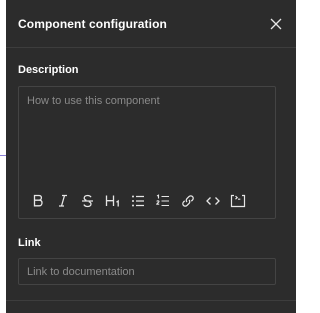  Describe the element at coordinates (93, 101) in the screenshot. I see `description-placeholder: How to use this component` at that location.